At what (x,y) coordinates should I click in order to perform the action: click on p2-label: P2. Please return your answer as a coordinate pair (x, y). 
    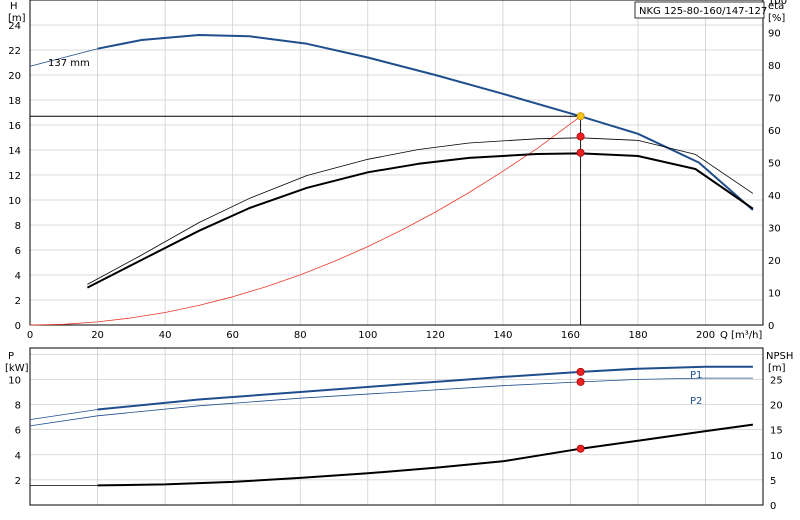
    Looking at the image, I should click on (696, 401).